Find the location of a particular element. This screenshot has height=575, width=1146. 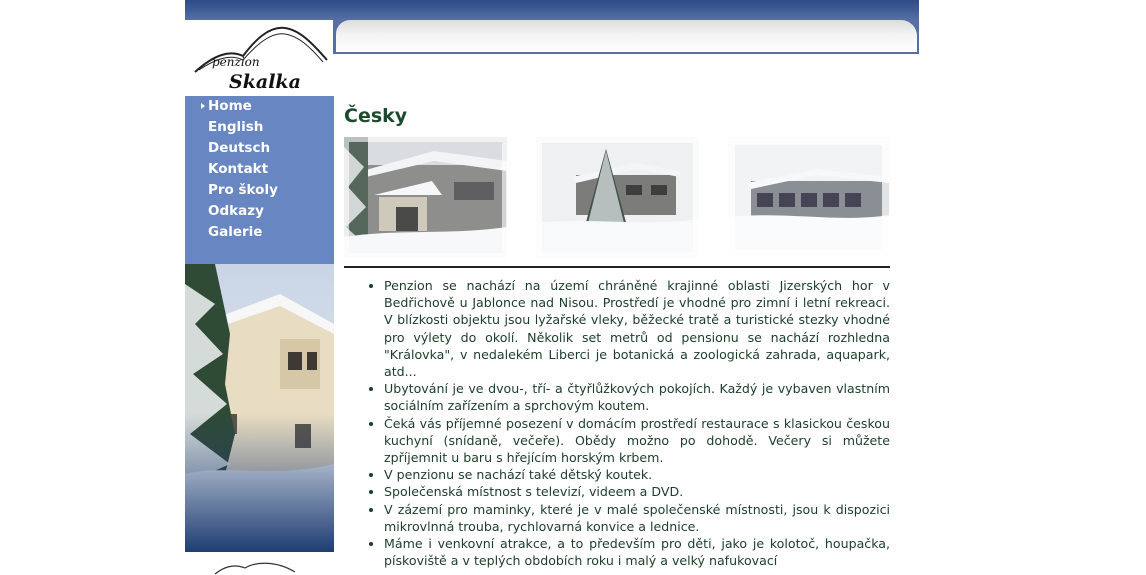

nav-item-odkazy: Odkazy is located at coordinates (236, 211).